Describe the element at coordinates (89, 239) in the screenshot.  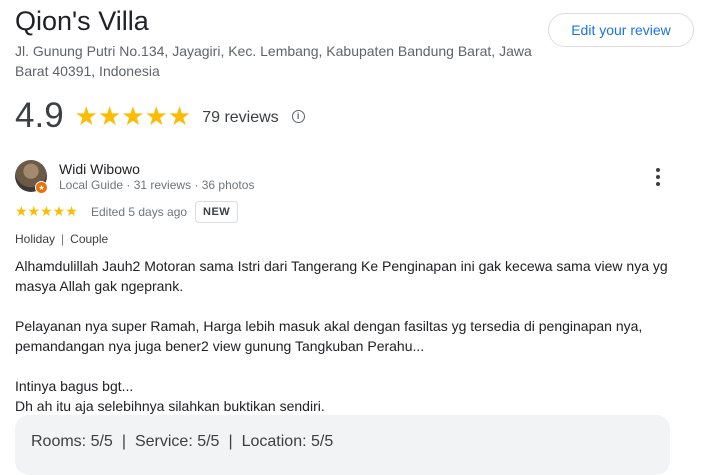
I see `tag-couple: Couple` at that location.